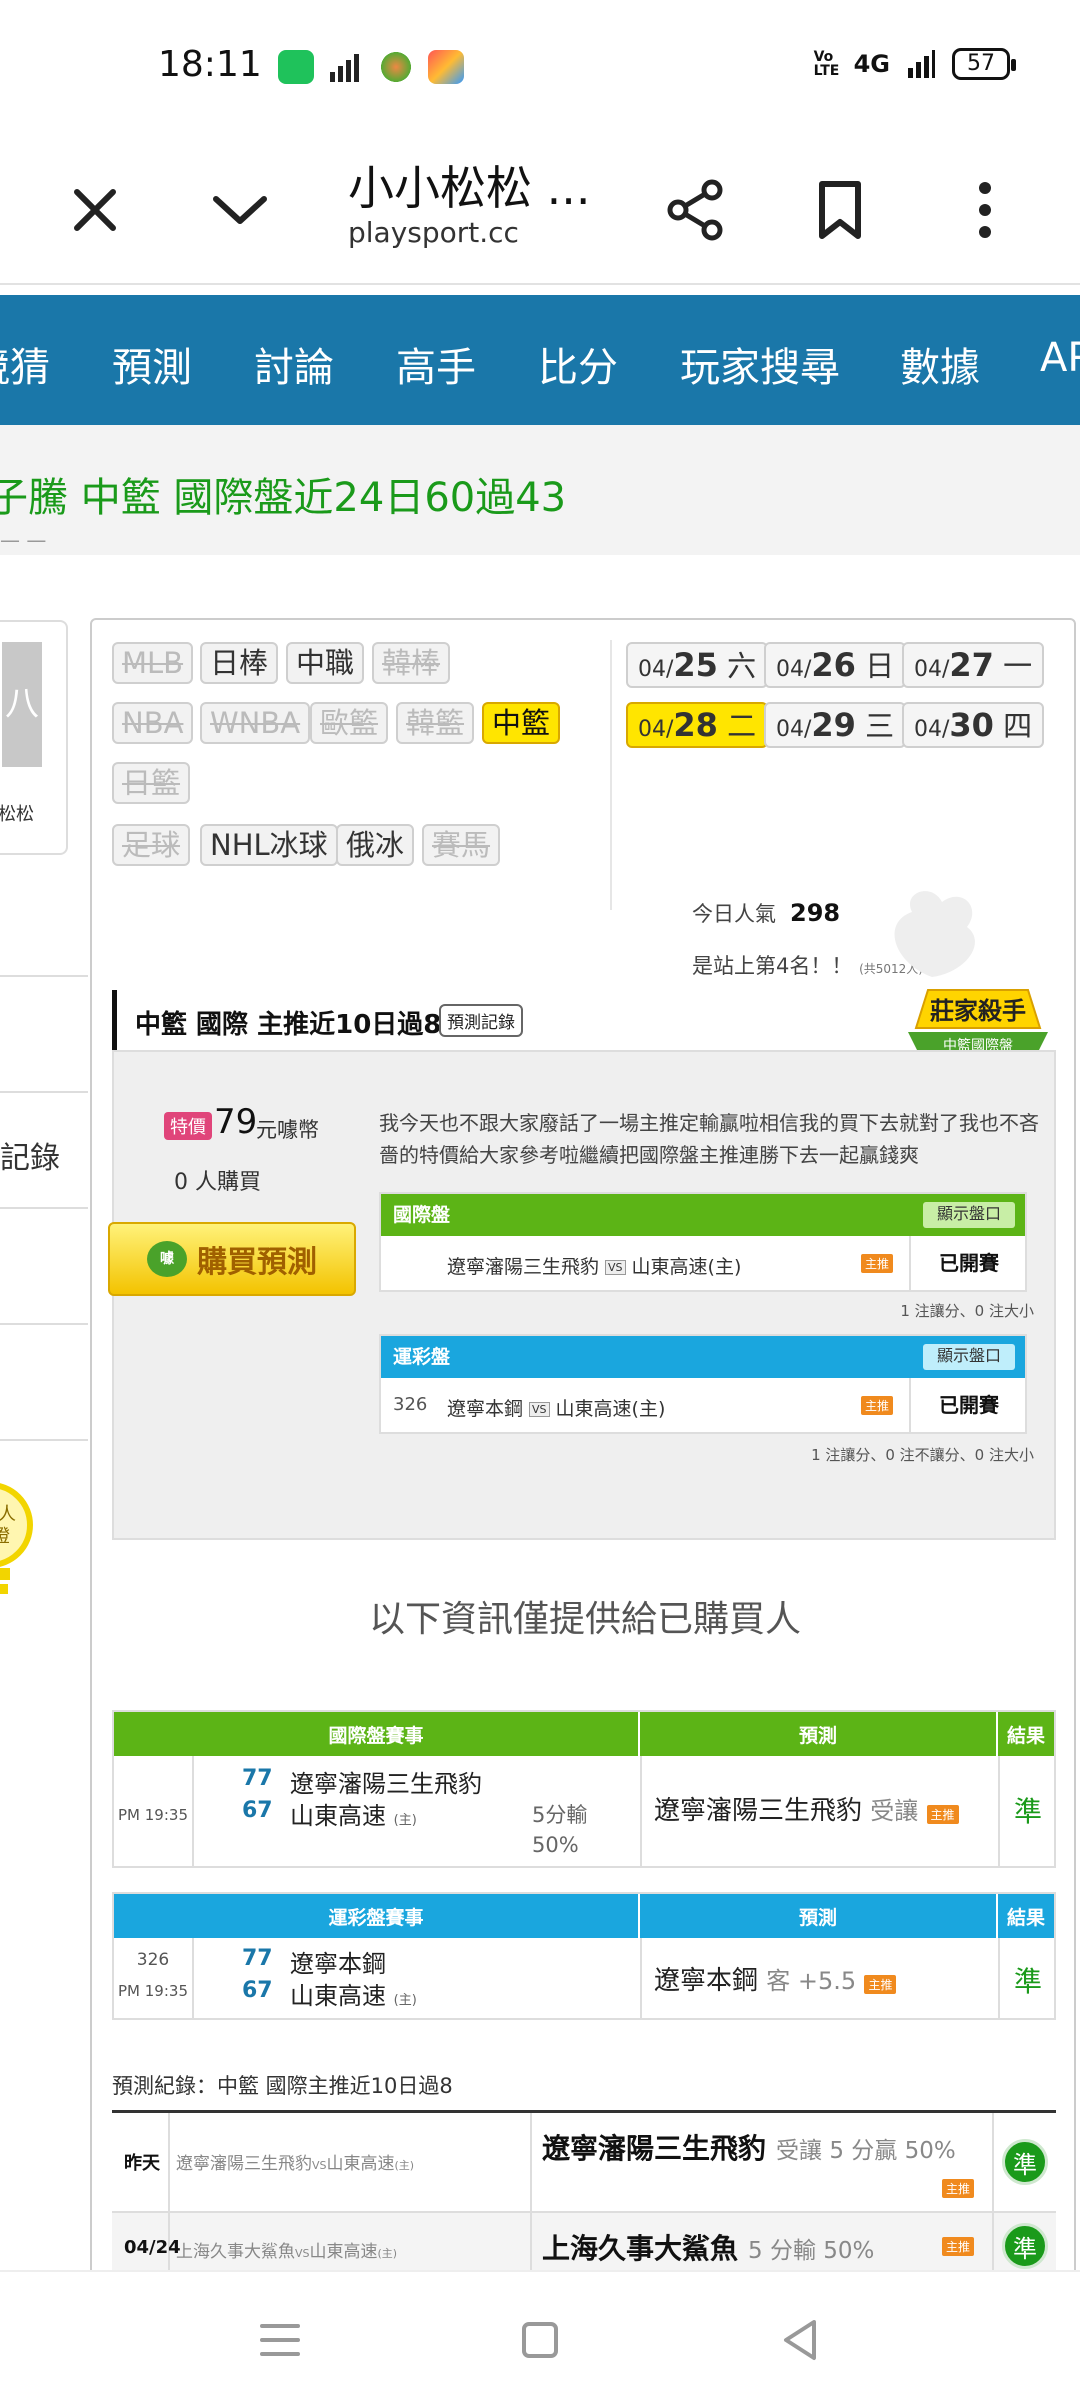  Describe the element at coordinates (435, 723) in the screenshot. I see `league-chip-korea-basketball: 韓籃` at that location.